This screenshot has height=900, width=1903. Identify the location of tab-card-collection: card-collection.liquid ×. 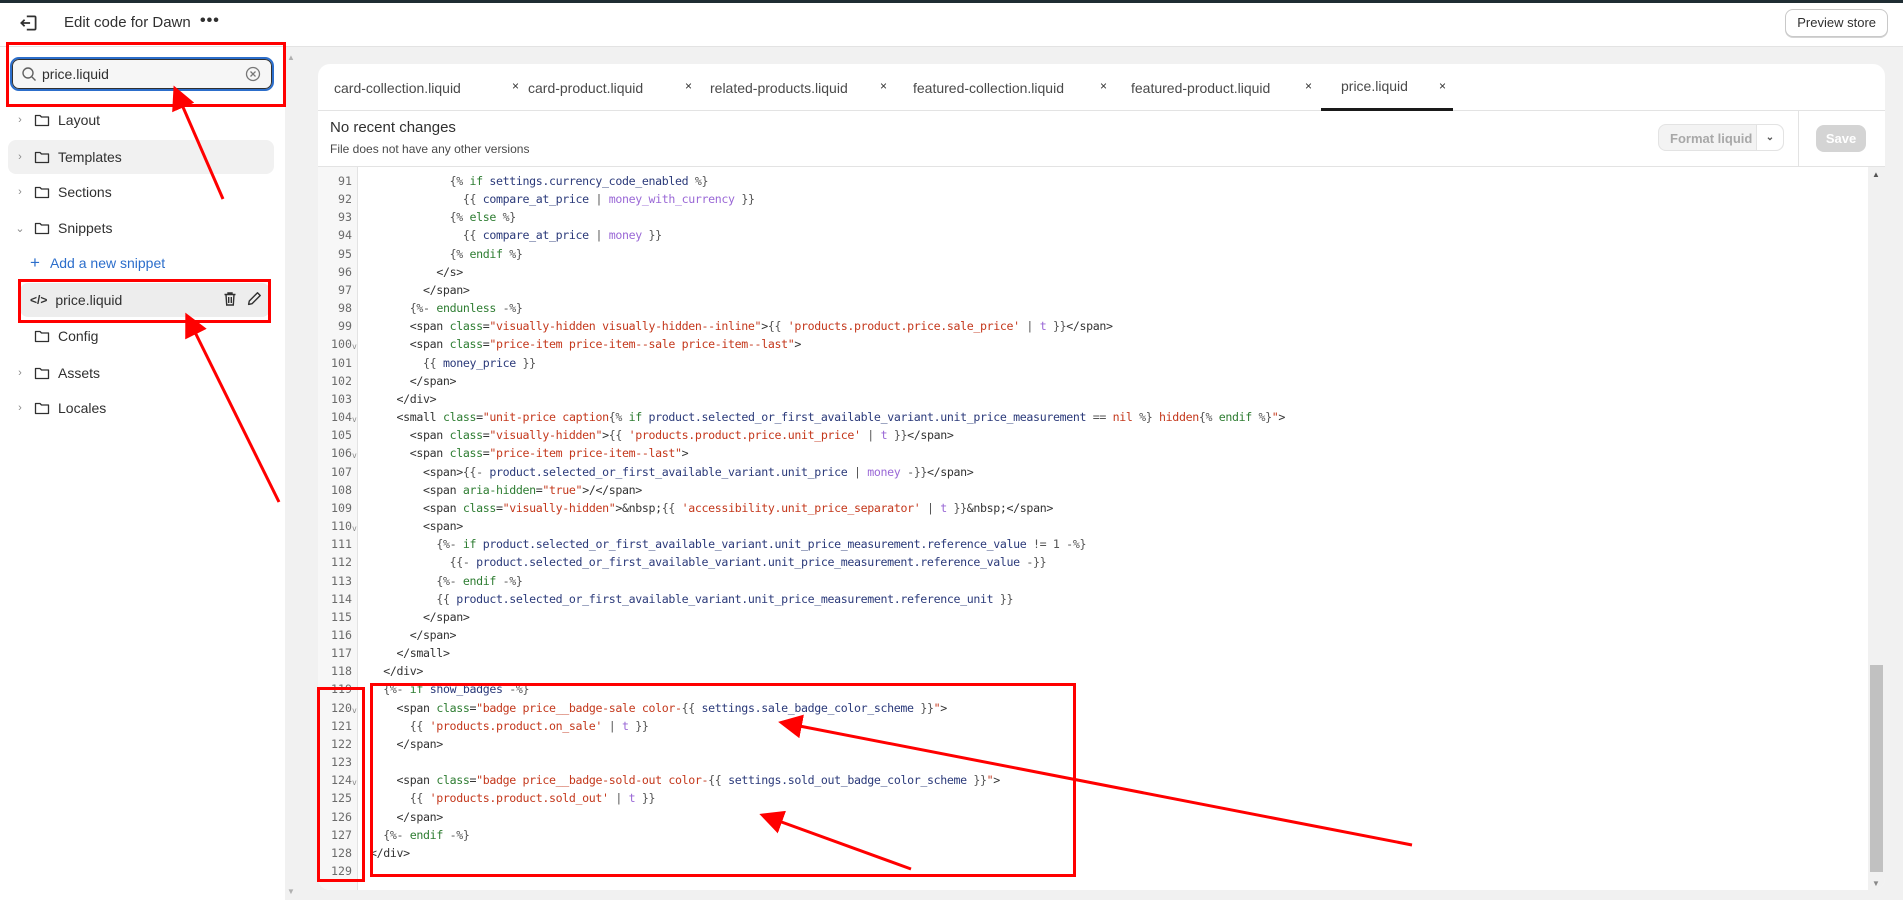
(426, 87).